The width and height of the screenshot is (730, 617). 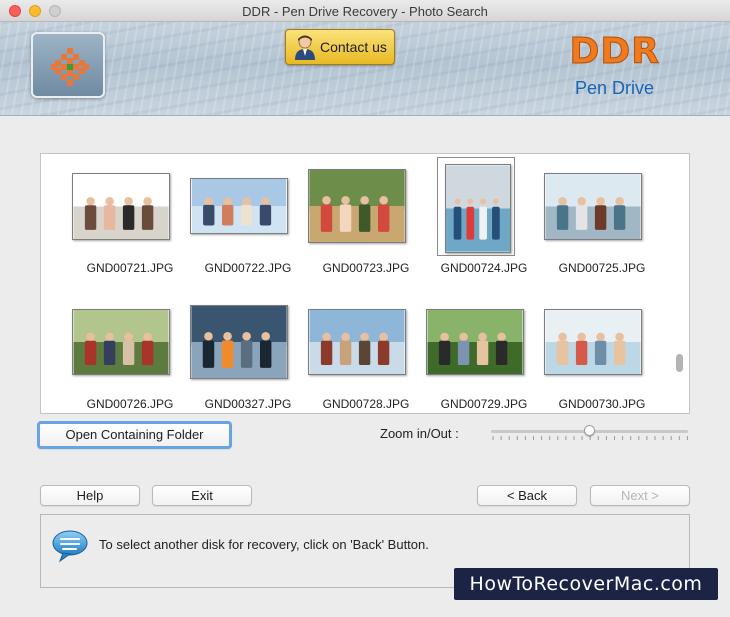 I want to click on open-containing-folder-button: Open Containing Folder, so click(x=134, y=435).